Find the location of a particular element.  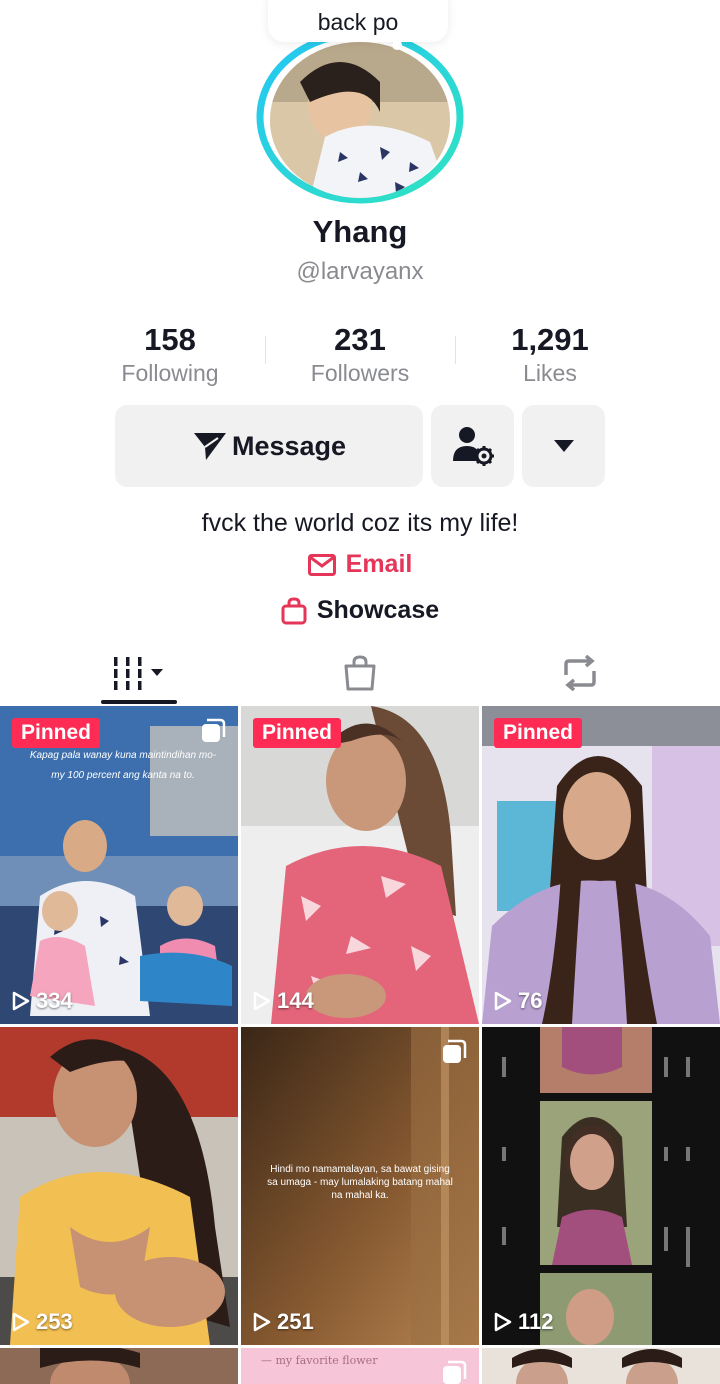

view-count-value: 253 is located at coordinates (54, 1321).